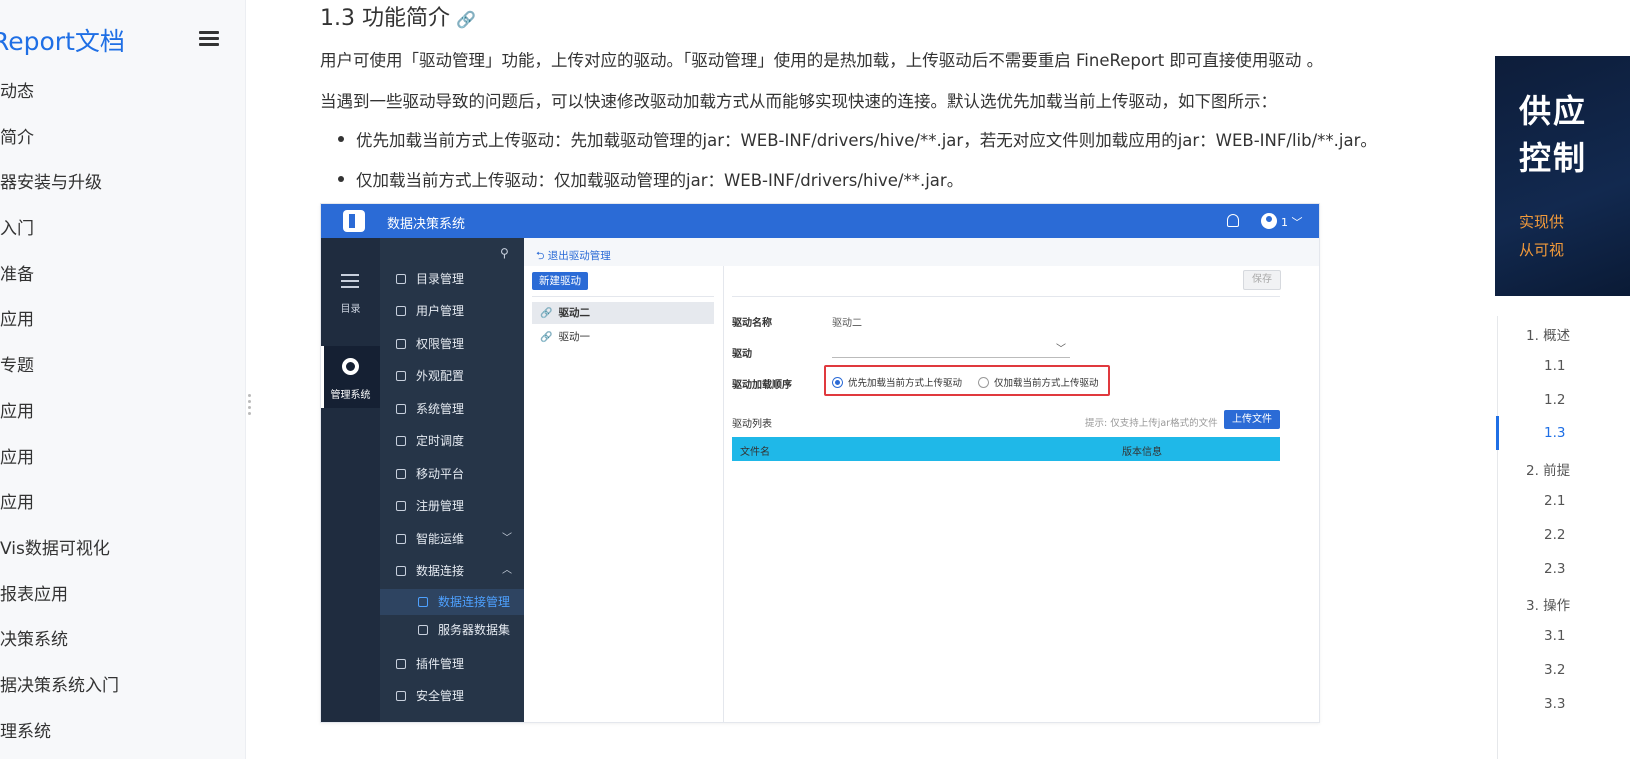  What do you see at coordinates (122, 284) in the screenshot?
I see `nav-item: 准备` at bounding box center [122, 284].